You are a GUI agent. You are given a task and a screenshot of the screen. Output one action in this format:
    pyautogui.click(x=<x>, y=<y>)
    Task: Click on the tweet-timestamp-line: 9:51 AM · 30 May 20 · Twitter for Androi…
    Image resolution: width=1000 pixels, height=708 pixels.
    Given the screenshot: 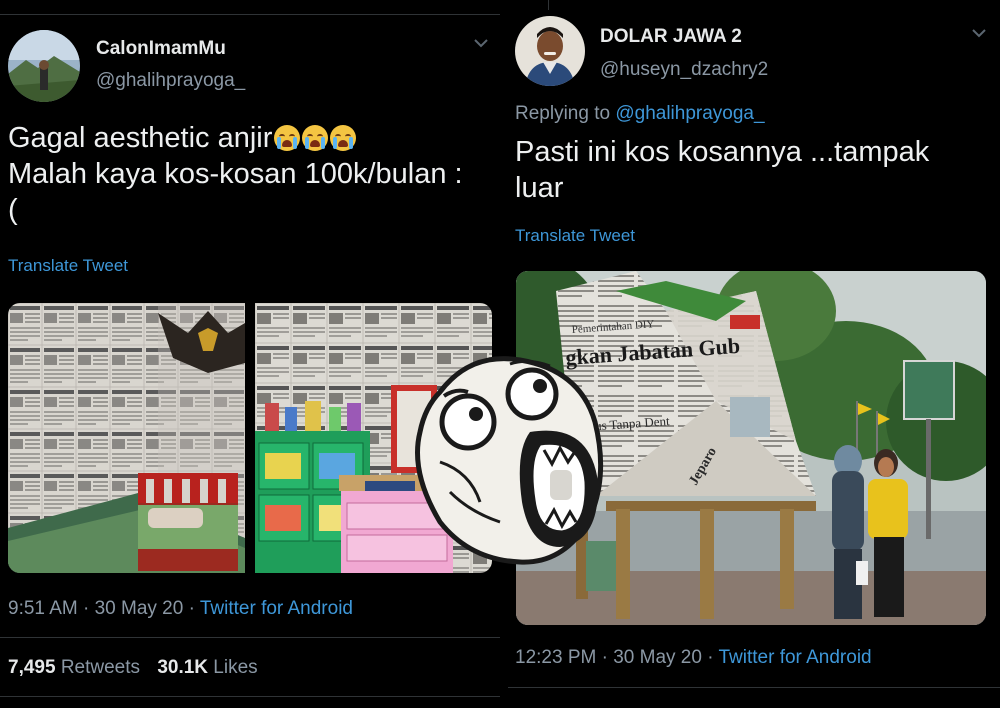 What is the action you would take?
    pyautogui.click(x=180, y=609)
    